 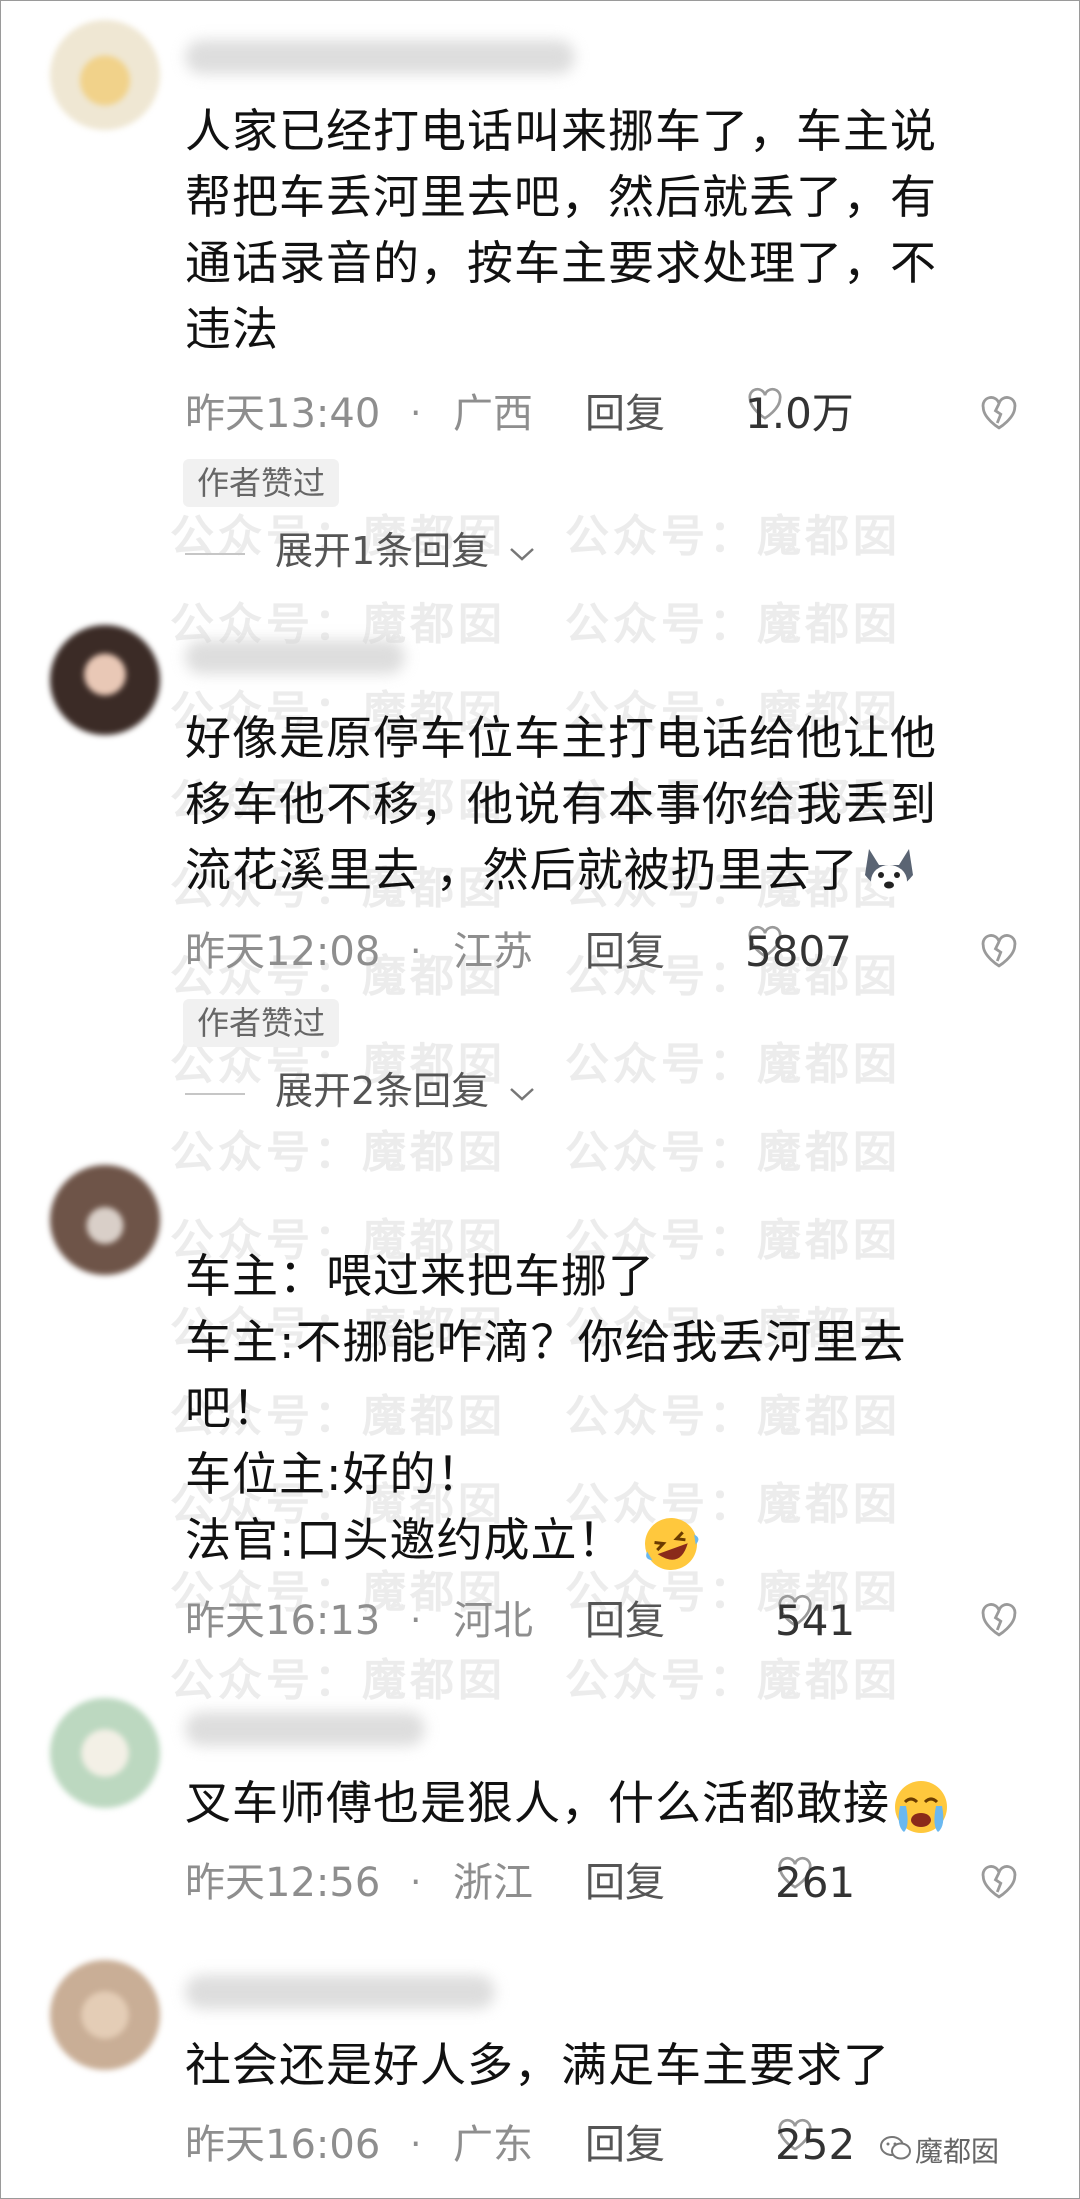 What do you see at coordinates (493, 1621) in the screenshot?
I see `comment-location: 河北` at bounding box center [493, 1621].